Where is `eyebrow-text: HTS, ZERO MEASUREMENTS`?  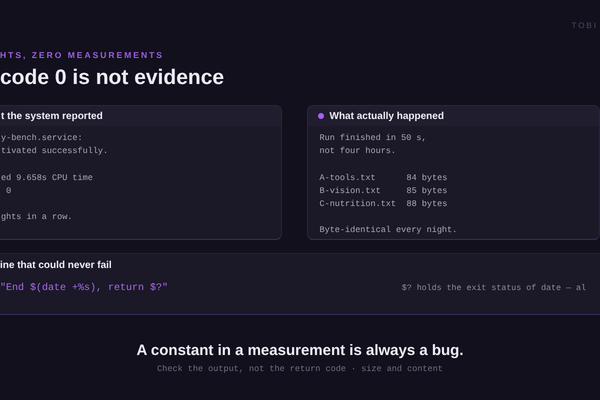 eyebrow-text: HTS, ZERO MEASUREMENTS is located at coordinates (82, 55).